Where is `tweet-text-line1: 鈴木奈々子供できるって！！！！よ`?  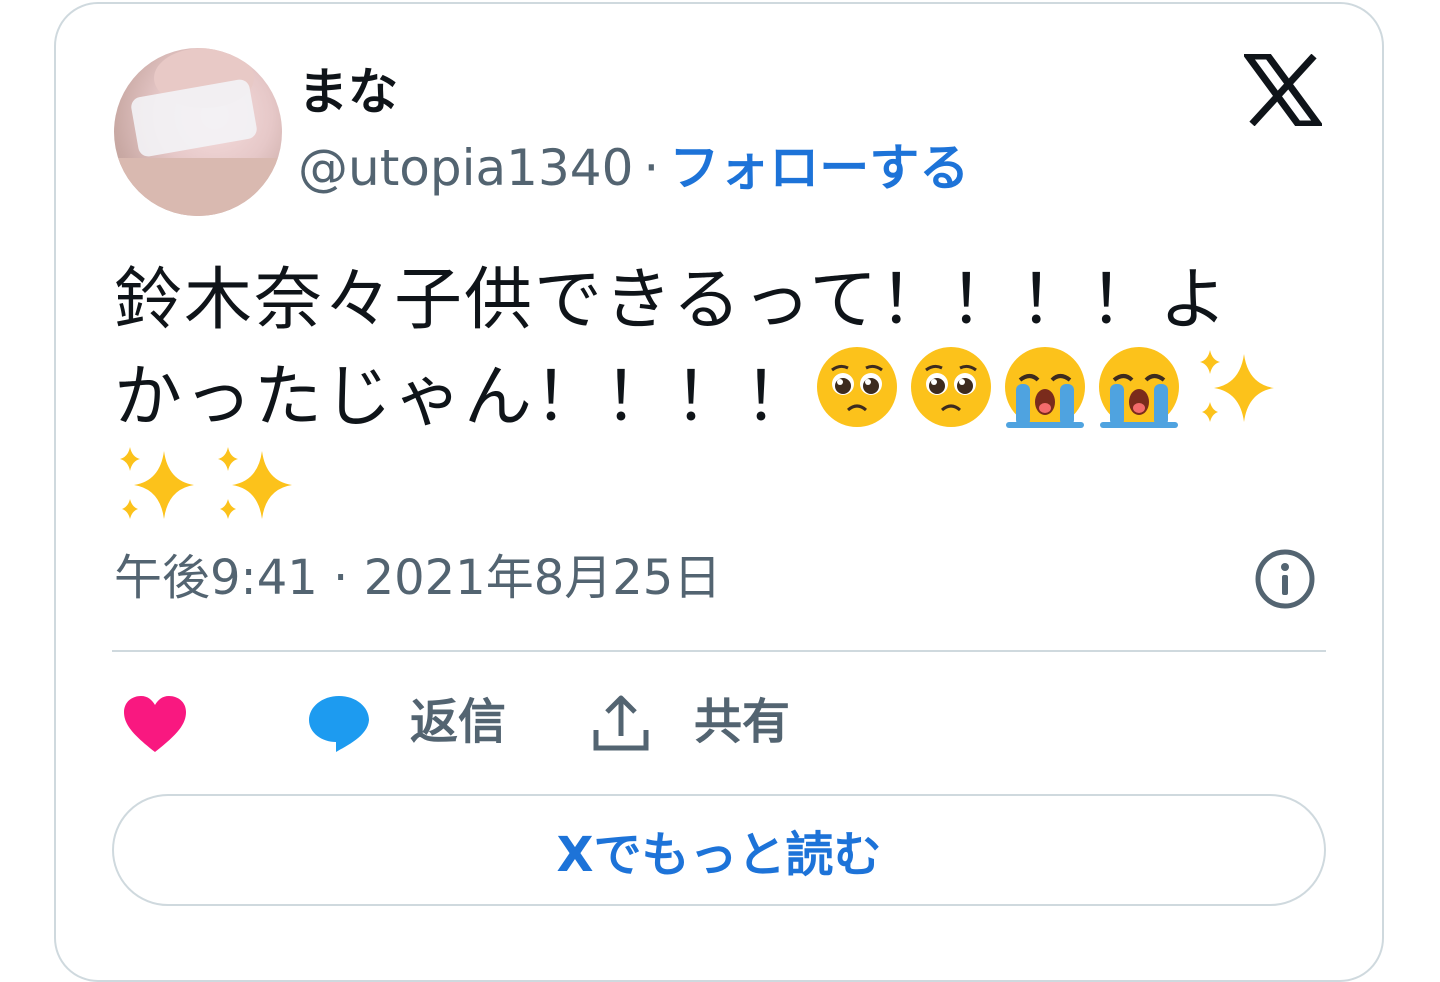 tweet-text-line1: 鈴木奈々子供できるって！！！！よ is located at coordinates (672, 300).